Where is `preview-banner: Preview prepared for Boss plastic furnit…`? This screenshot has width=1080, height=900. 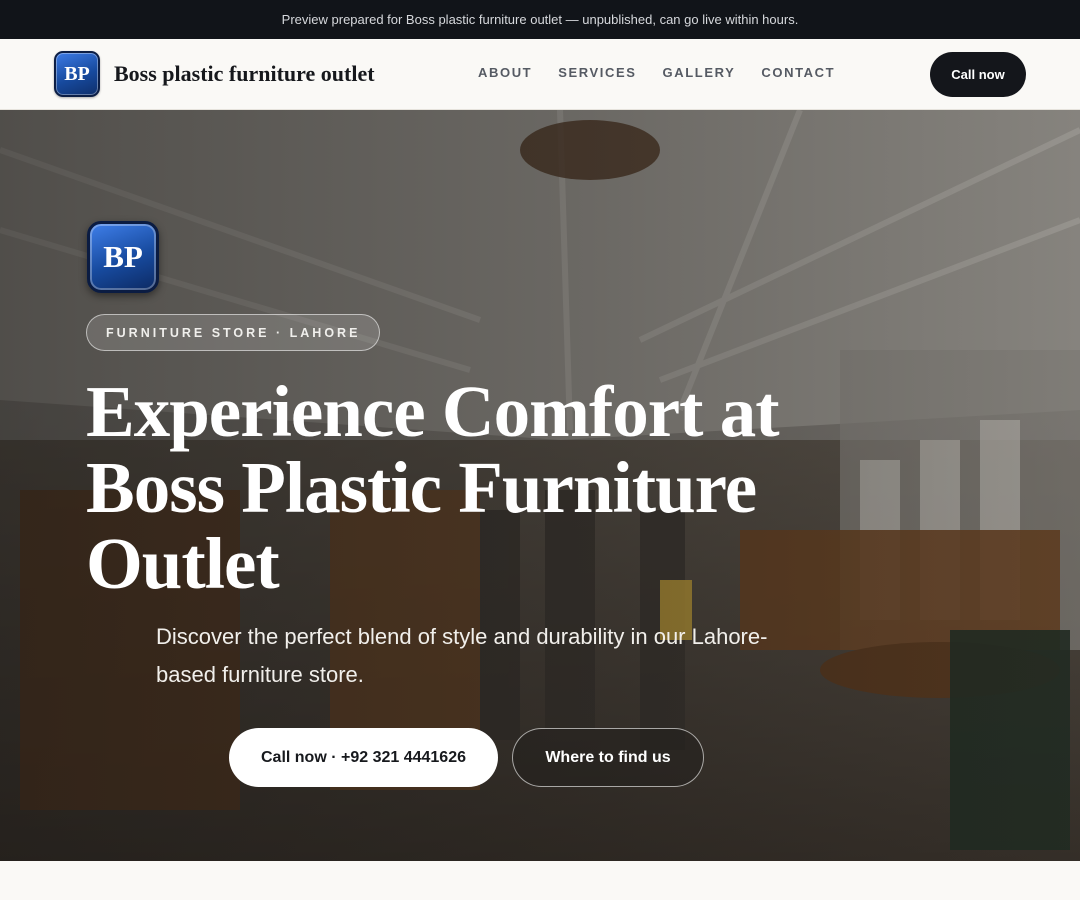
preview-banner: Preview prepared for Boss plastic furnit… is located at coordinates (540, 19).